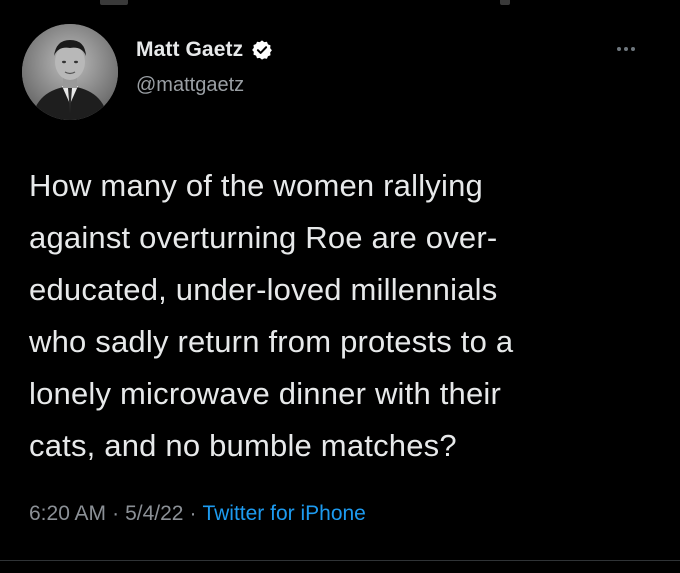 The width and height of the screenshot is (680, 573). What do you see at coordinates (190, 85) in the screenshot?
I see `author-handle: @mattgaetz` at bounding box center [190, 85].